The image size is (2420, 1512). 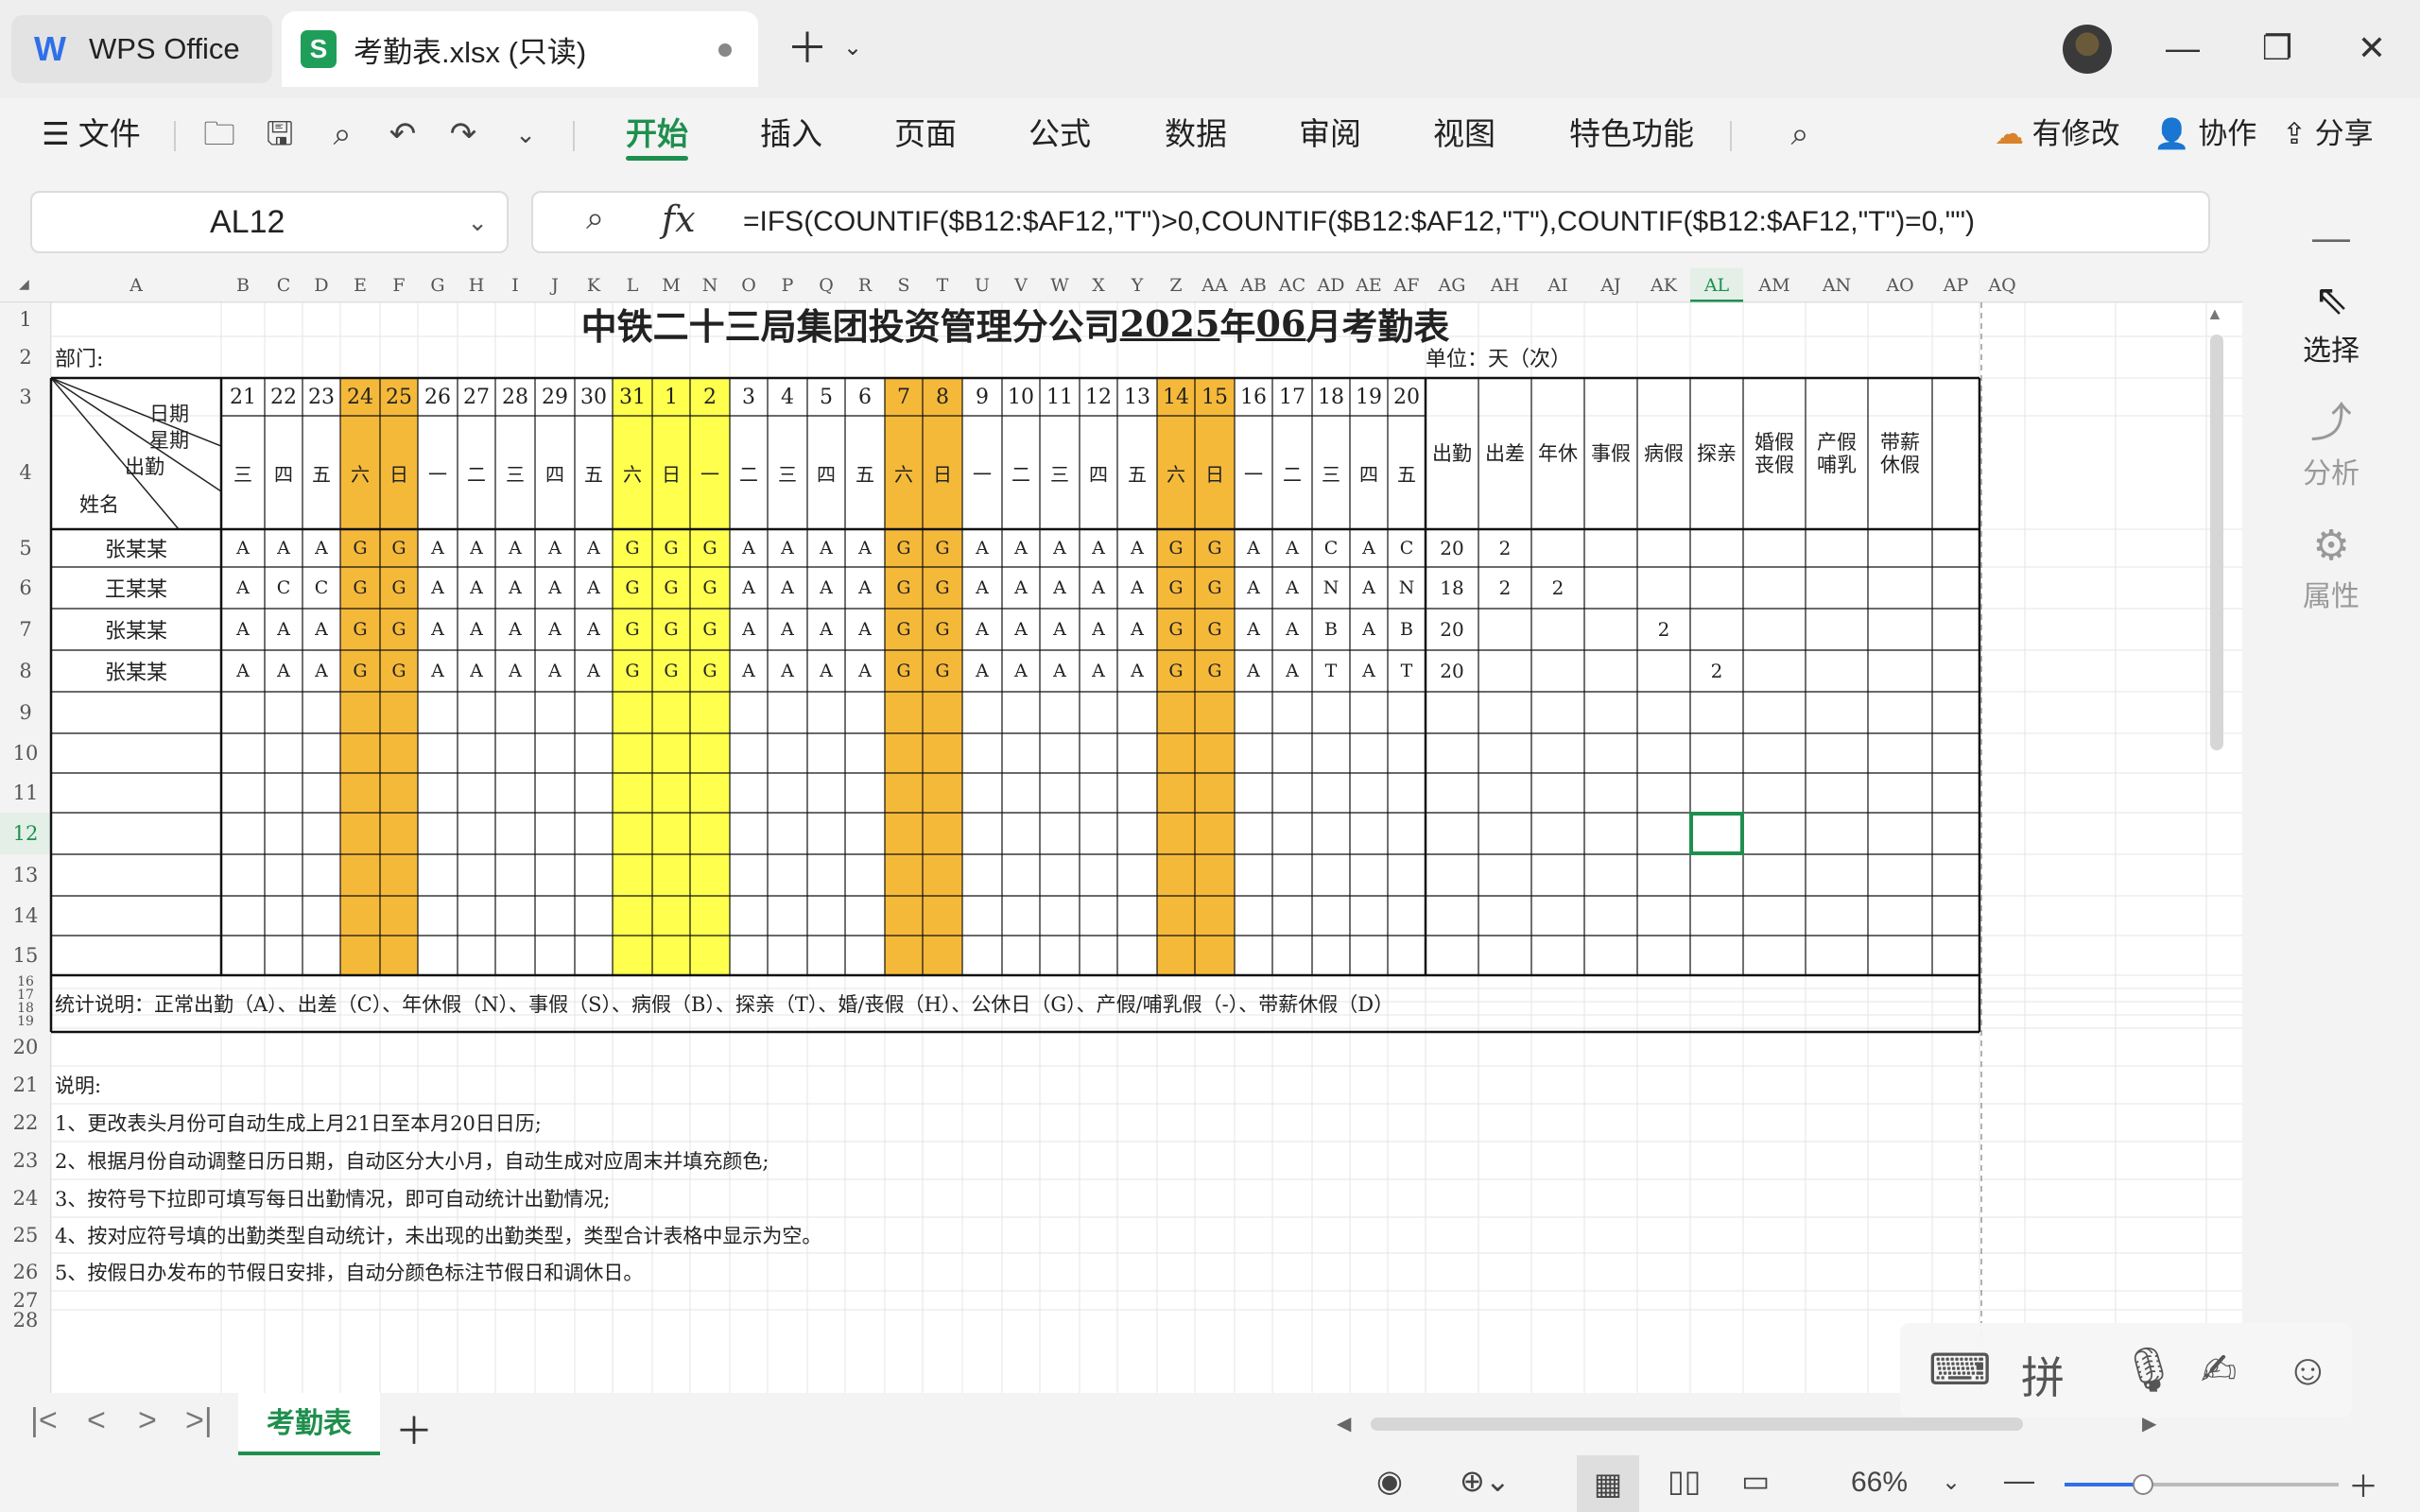 I want to click on note-line-2: 2、根据月份自动调整日历日期，自动区分大小月，自动生成对应周末并填充颜色;, so click(x=717, y=1160).